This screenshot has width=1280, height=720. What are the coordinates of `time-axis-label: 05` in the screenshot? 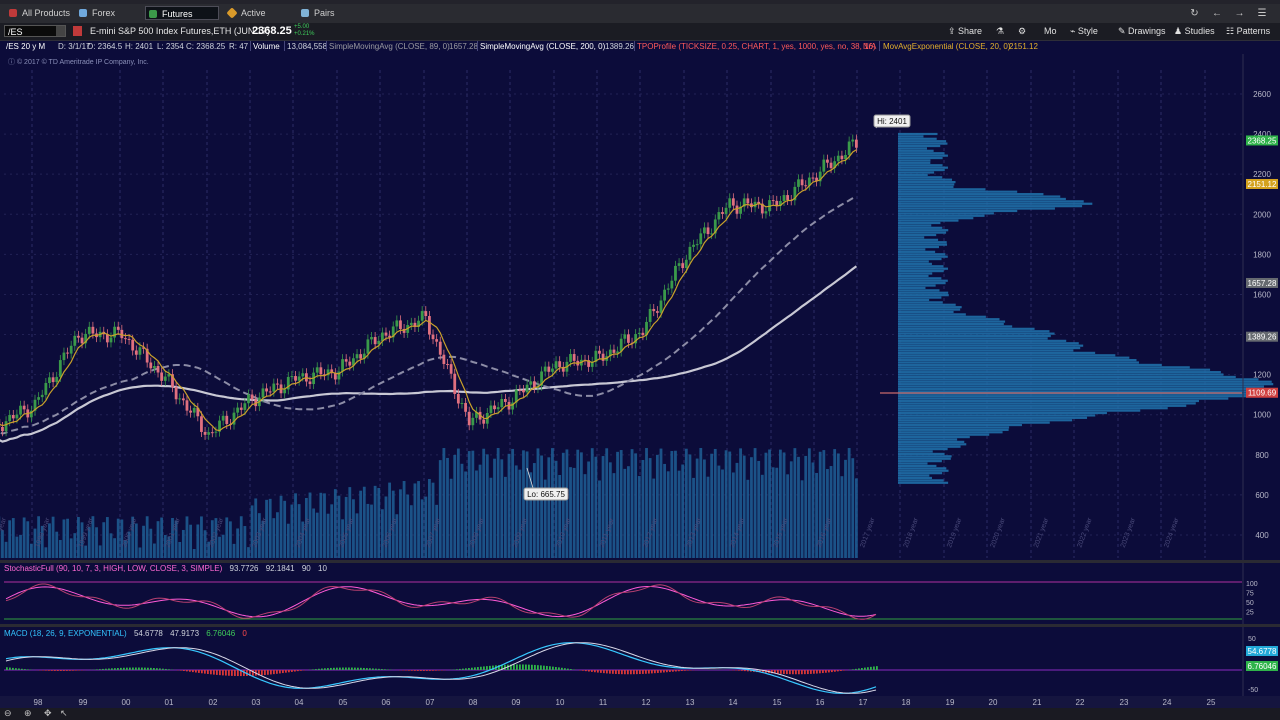 It's located at (343, 702).